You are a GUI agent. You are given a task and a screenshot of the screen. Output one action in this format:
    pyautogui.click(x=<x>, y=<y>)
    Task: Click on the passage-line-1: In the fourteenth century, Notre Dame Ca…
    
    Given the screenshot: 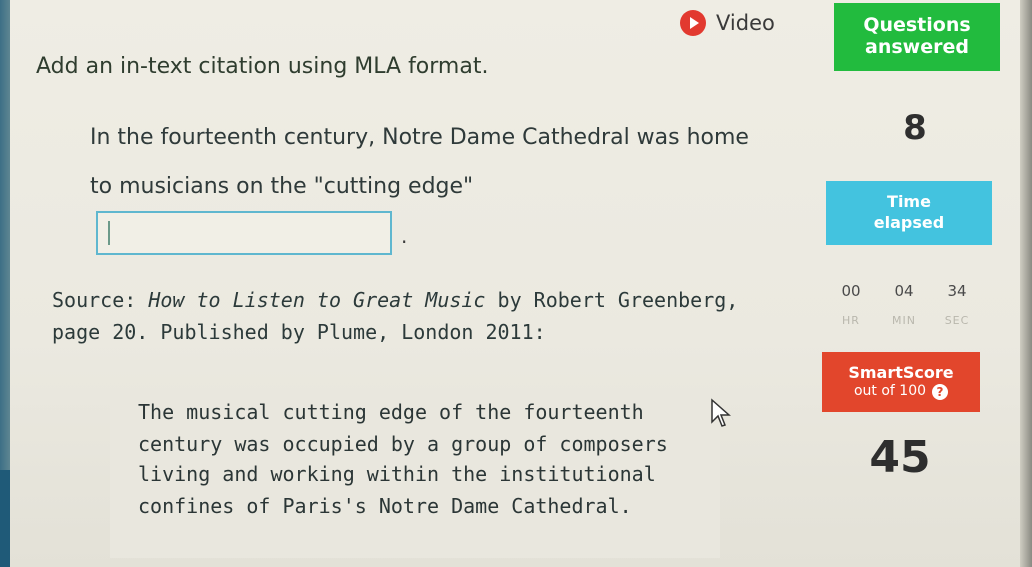 What is the action you would take?
    pyautogui.click(x=419, y=137)
    